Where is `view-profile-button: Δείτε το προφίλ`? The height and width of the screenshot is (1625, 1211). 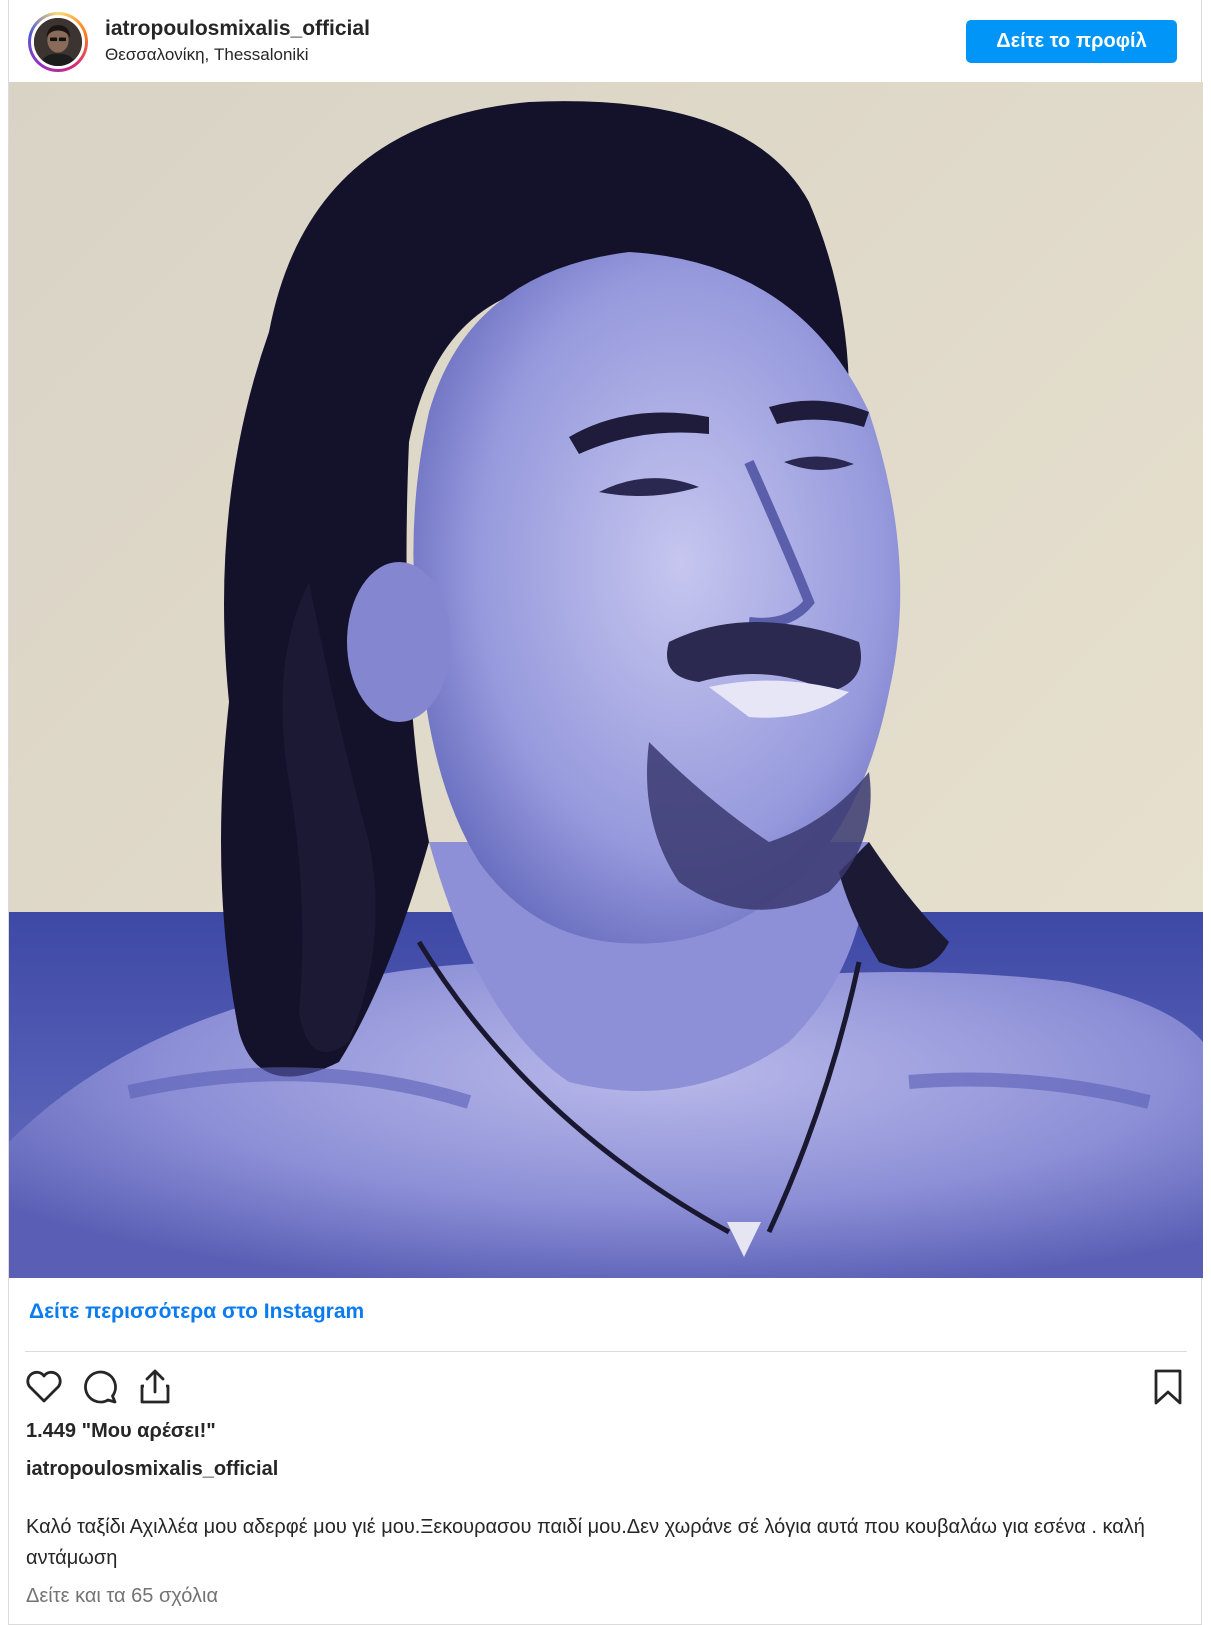
view-profile-button: Δείτε το προφίλ is located at coordinates (1071, 41).